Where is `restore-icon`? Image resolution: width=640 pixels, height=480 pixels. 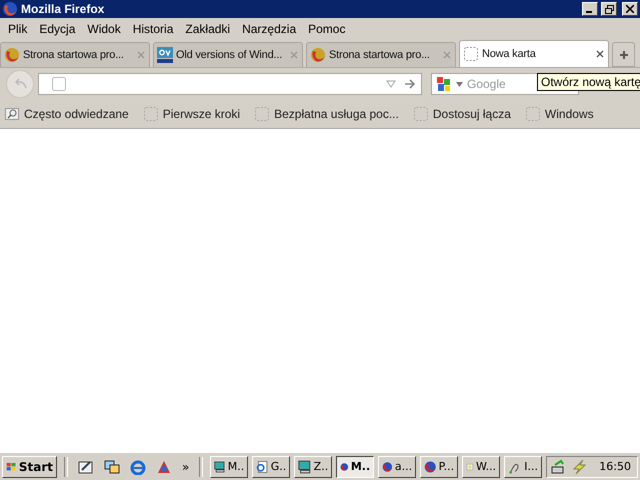
restore-icon is located at coordinates (609, 9).